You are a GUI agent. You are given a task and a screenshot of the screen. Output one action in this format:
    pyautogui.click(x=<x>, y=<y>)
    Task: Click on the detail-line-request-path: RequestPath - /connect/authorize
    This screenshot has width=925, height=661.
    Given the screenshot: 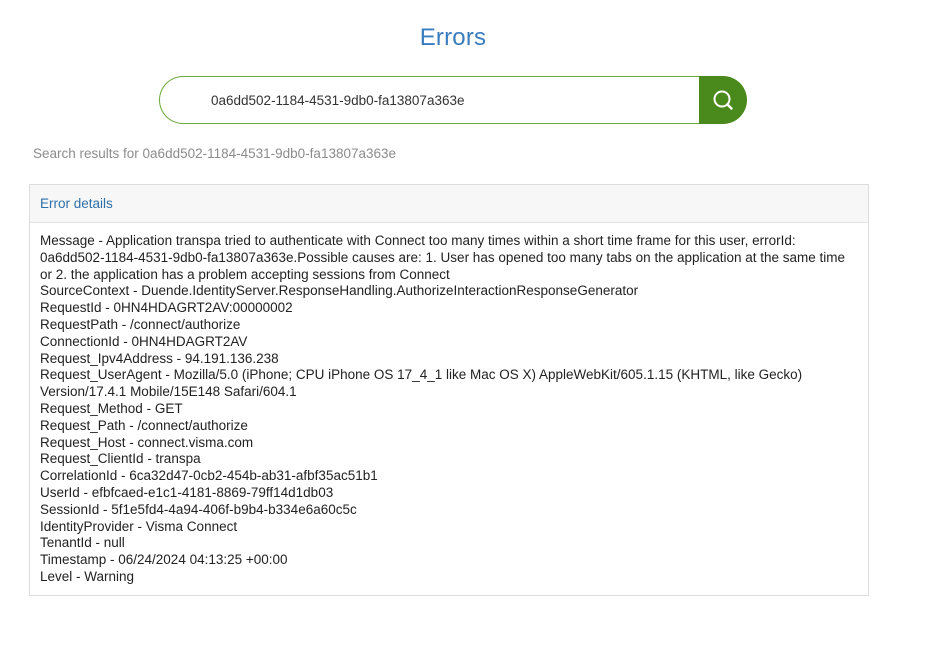 What is the action you would take?
    pyautogui.click(x=140, y=324)
    